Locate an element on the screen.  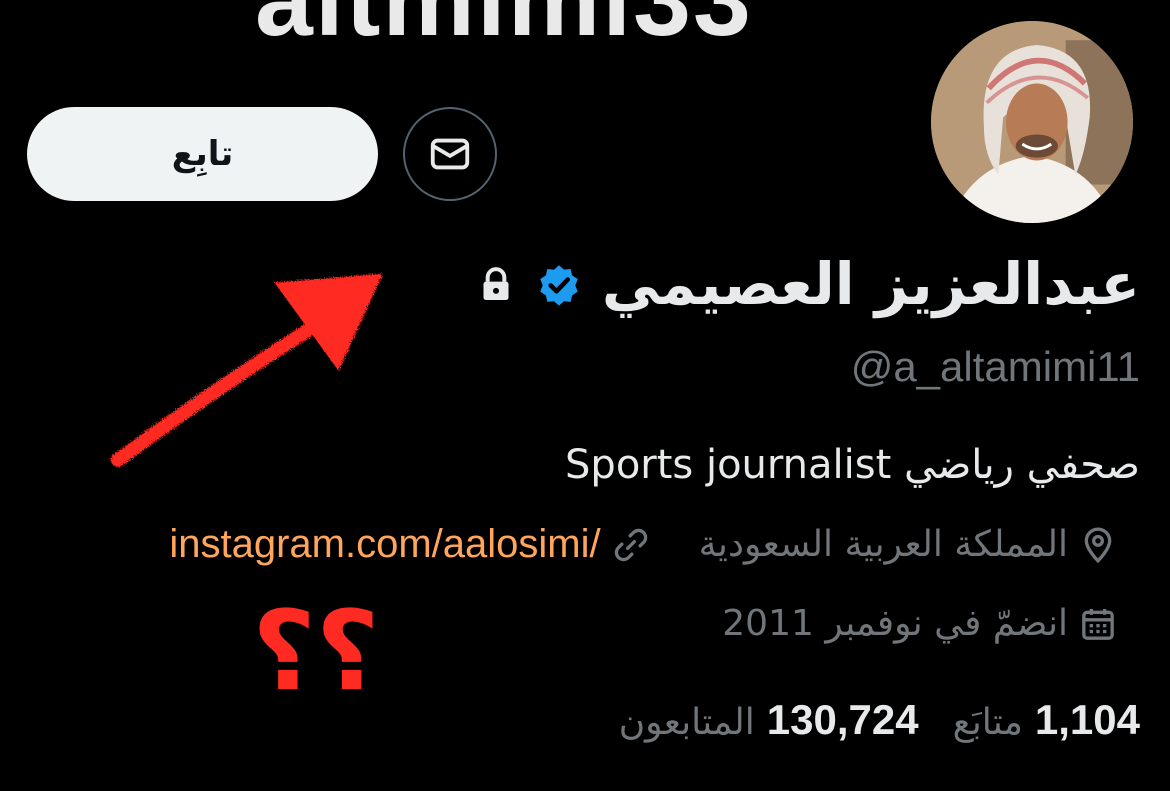
profile-bio: صحفي رياضي Sports journalist is located at coordinates (852, 465).